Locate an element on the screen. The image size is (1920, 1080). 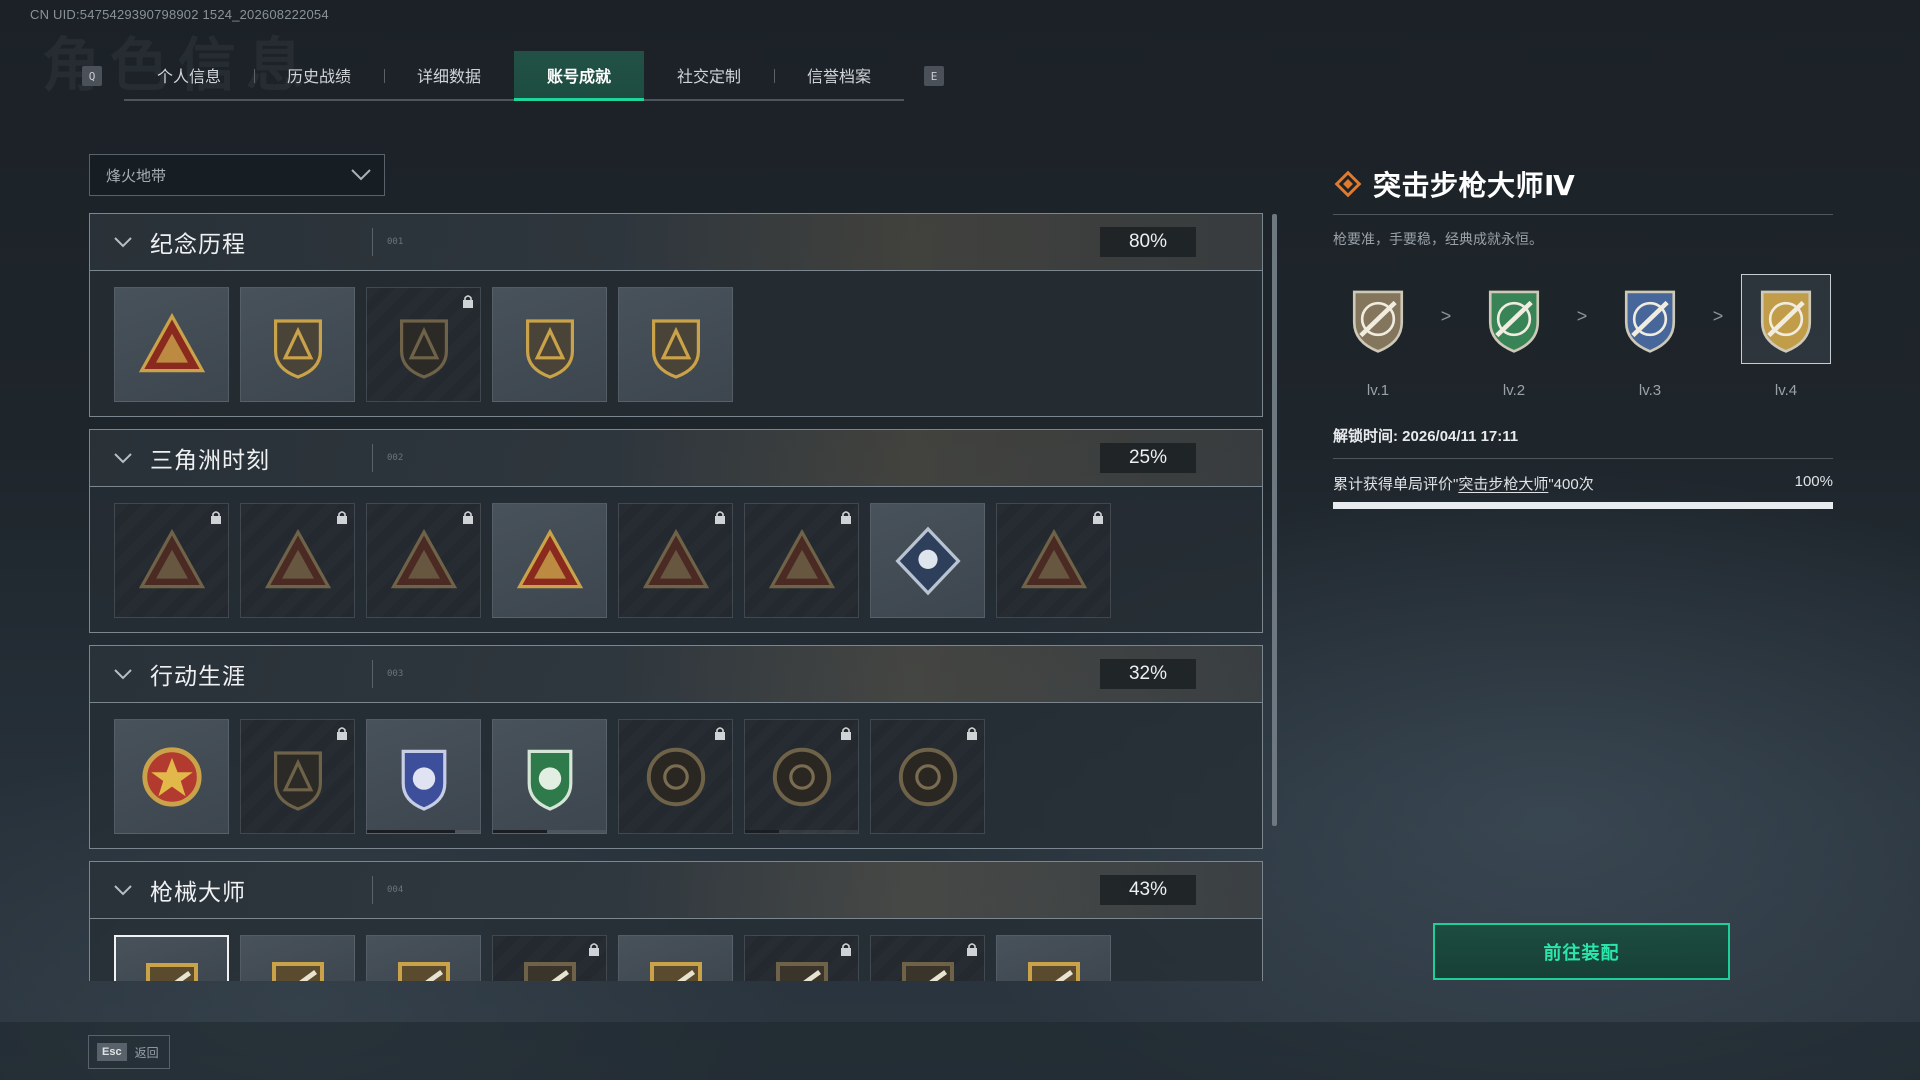
tab-list: 个人信息 历史战绩 详细数据 账号成就 社交定制 信誉档案 is located at coordinates (514, 76).